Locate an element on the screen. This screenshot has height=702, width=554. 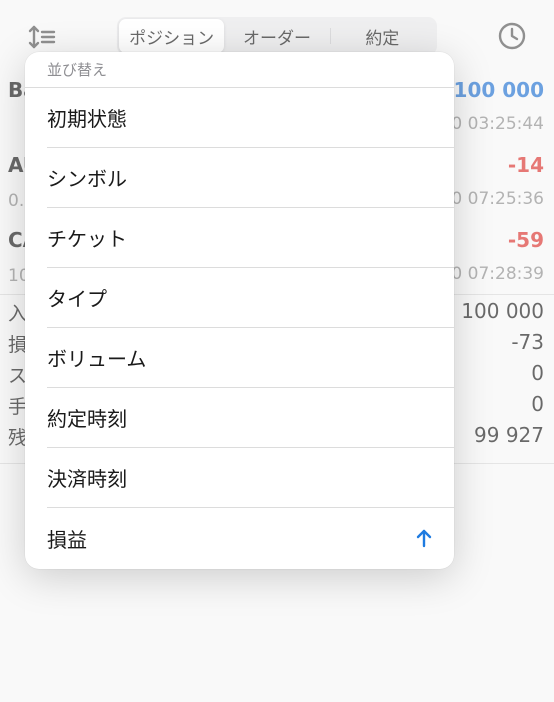
sort-option-label: タイプ is located at coordinates (77, 299).